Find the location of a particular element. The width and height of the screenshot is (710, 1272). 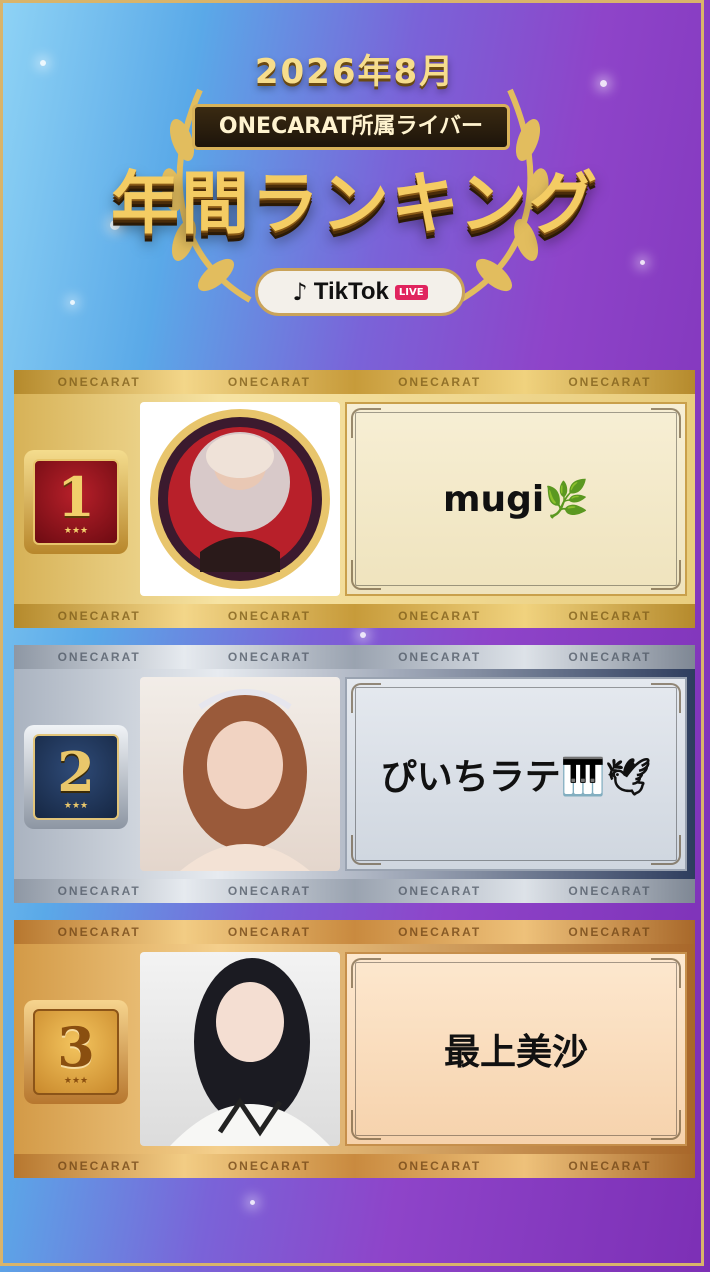

platform-name: TikTok is located at coordinates (351, 291).